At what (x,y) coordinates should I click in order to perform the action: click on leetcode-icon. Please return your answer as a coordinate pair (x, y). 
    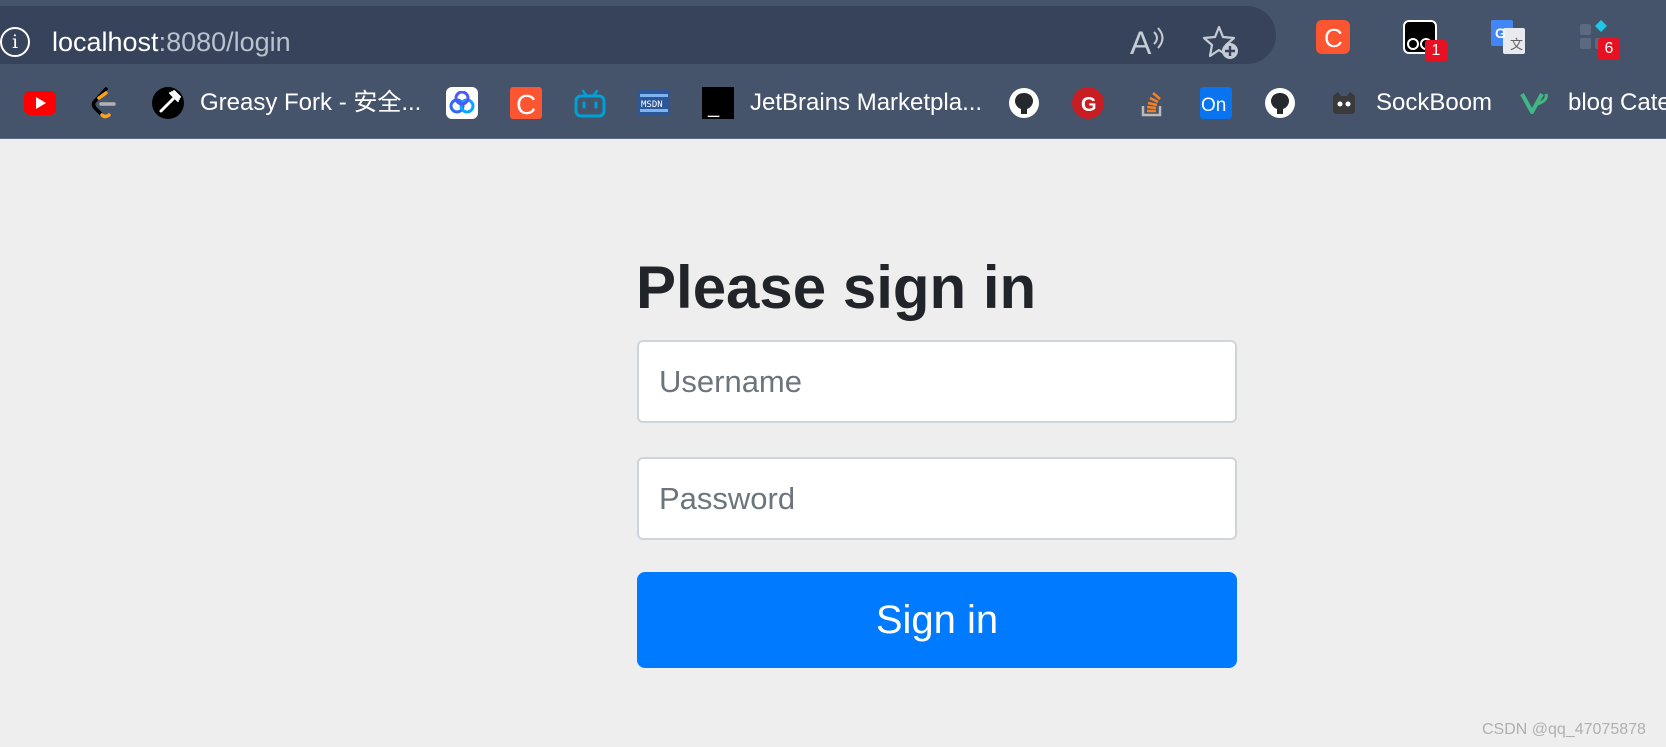
    Looking at the image, I should click on (104, 103).